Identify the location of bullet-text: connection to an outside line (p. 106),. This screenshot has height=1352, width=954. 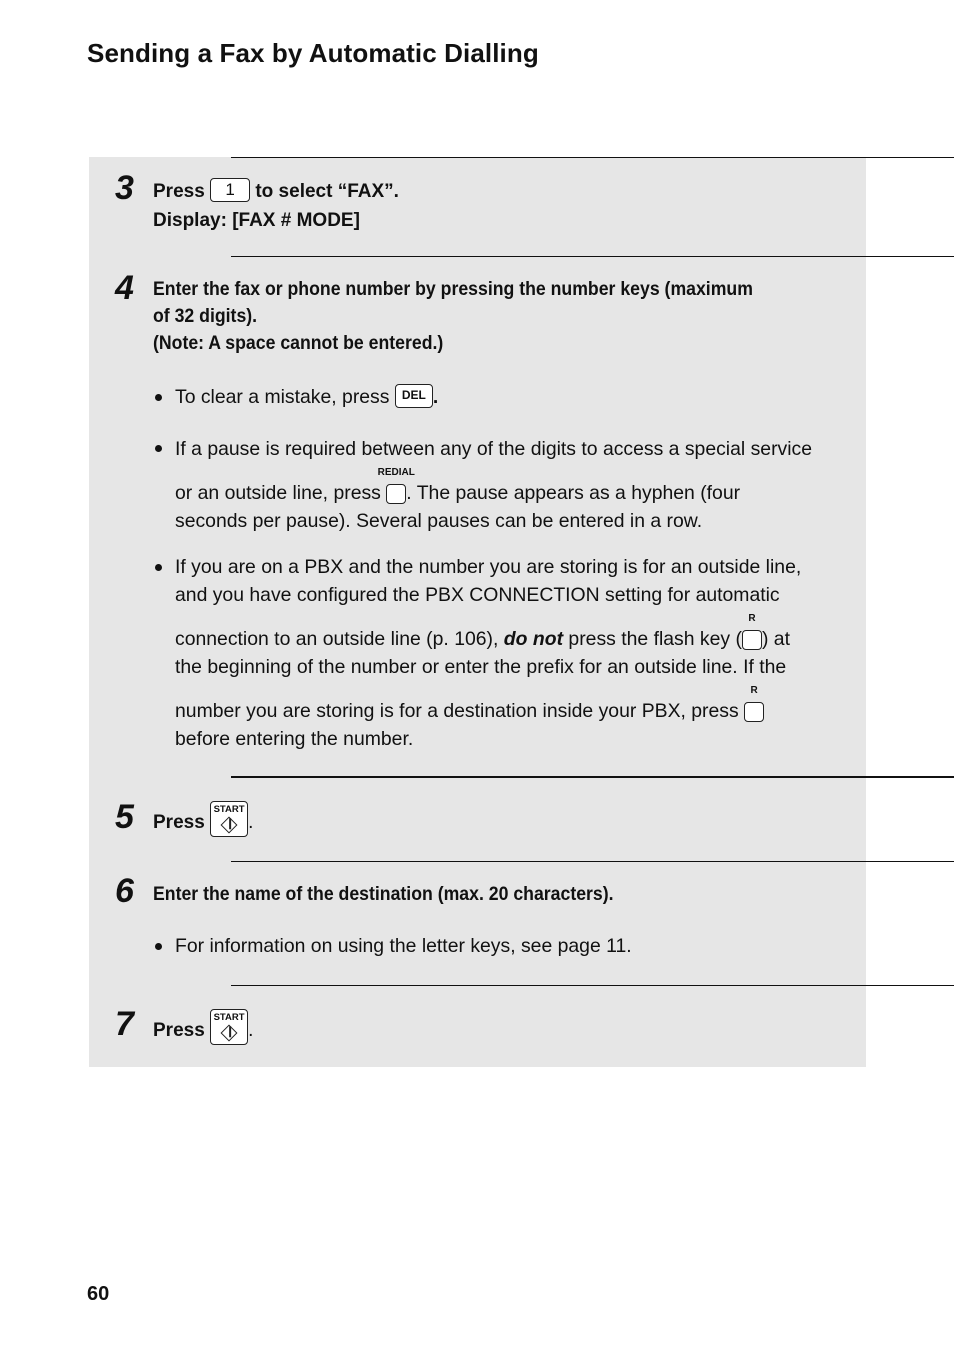
(337, 639).